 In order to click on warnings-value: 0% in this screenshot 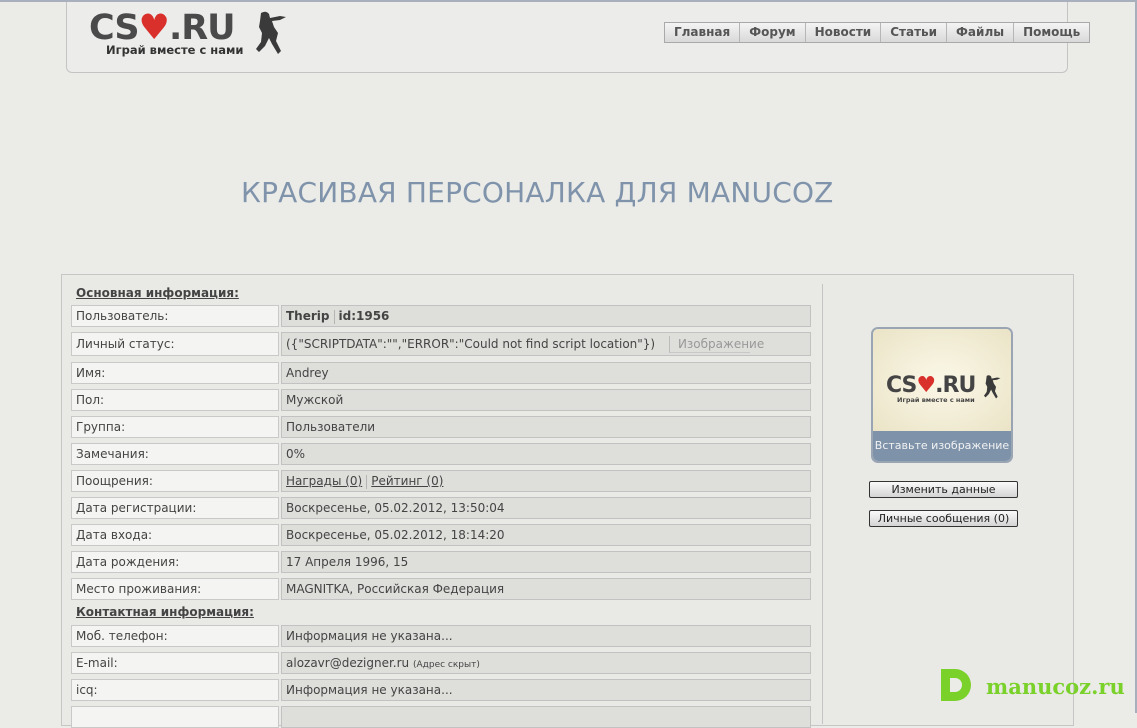, I will do `click(546, 454)`.